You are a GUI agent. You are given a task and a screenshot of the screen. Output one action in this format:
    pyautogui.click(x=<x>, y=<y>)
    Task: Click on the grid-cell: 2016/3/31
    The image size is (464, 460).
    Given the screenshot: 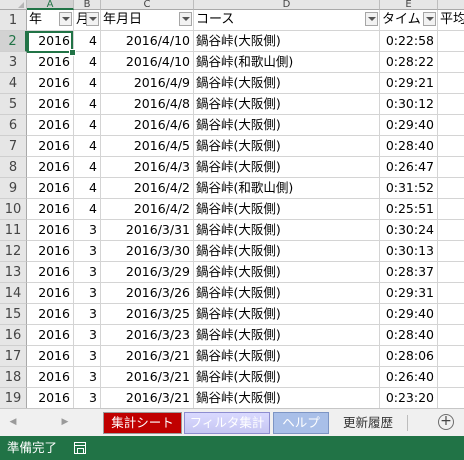 What is the action you would take?
    pyautogui.click(x=147, y=230)
    